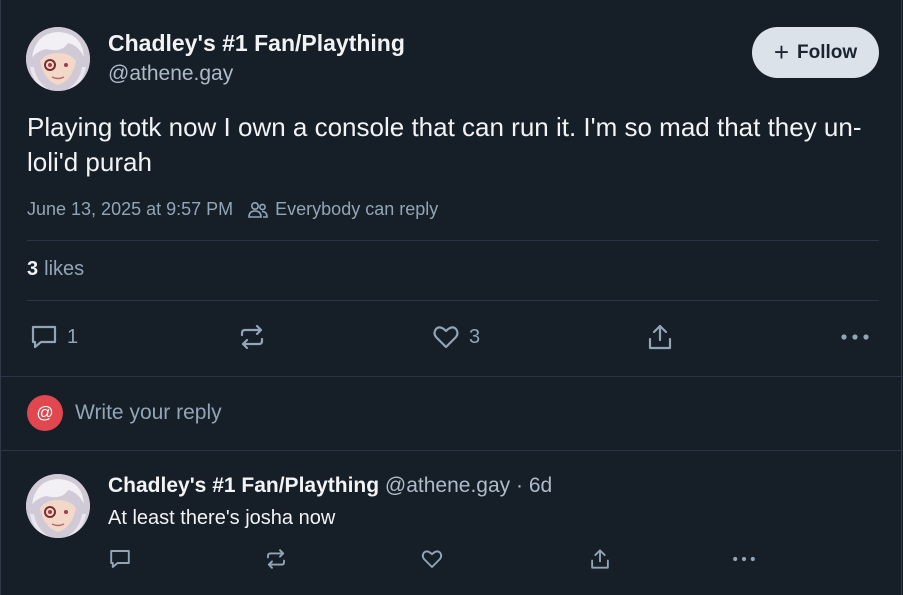 Image resolution: width=903 pixels, height=595 pixels. I want to click on likes-label: likes, so click(64, 269).